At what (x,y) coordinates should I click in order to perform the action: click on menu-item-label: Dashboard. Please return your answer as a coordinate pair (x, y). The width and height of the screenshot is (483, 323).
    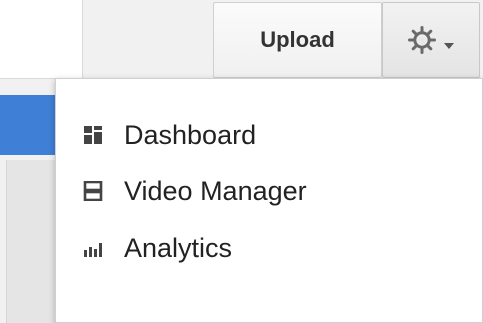
    Looking at the image, I should click on (190, 134).